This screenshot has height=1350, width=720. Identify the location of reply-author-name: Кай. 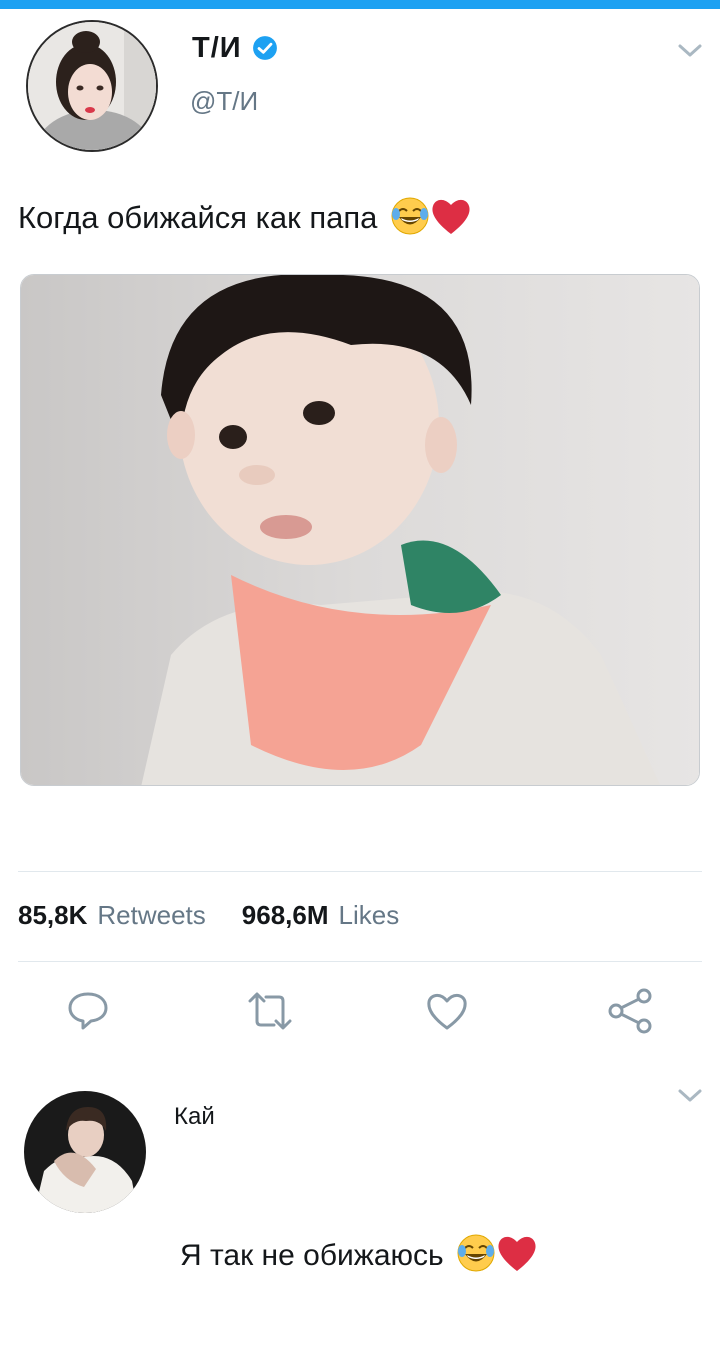
(194, 1117).